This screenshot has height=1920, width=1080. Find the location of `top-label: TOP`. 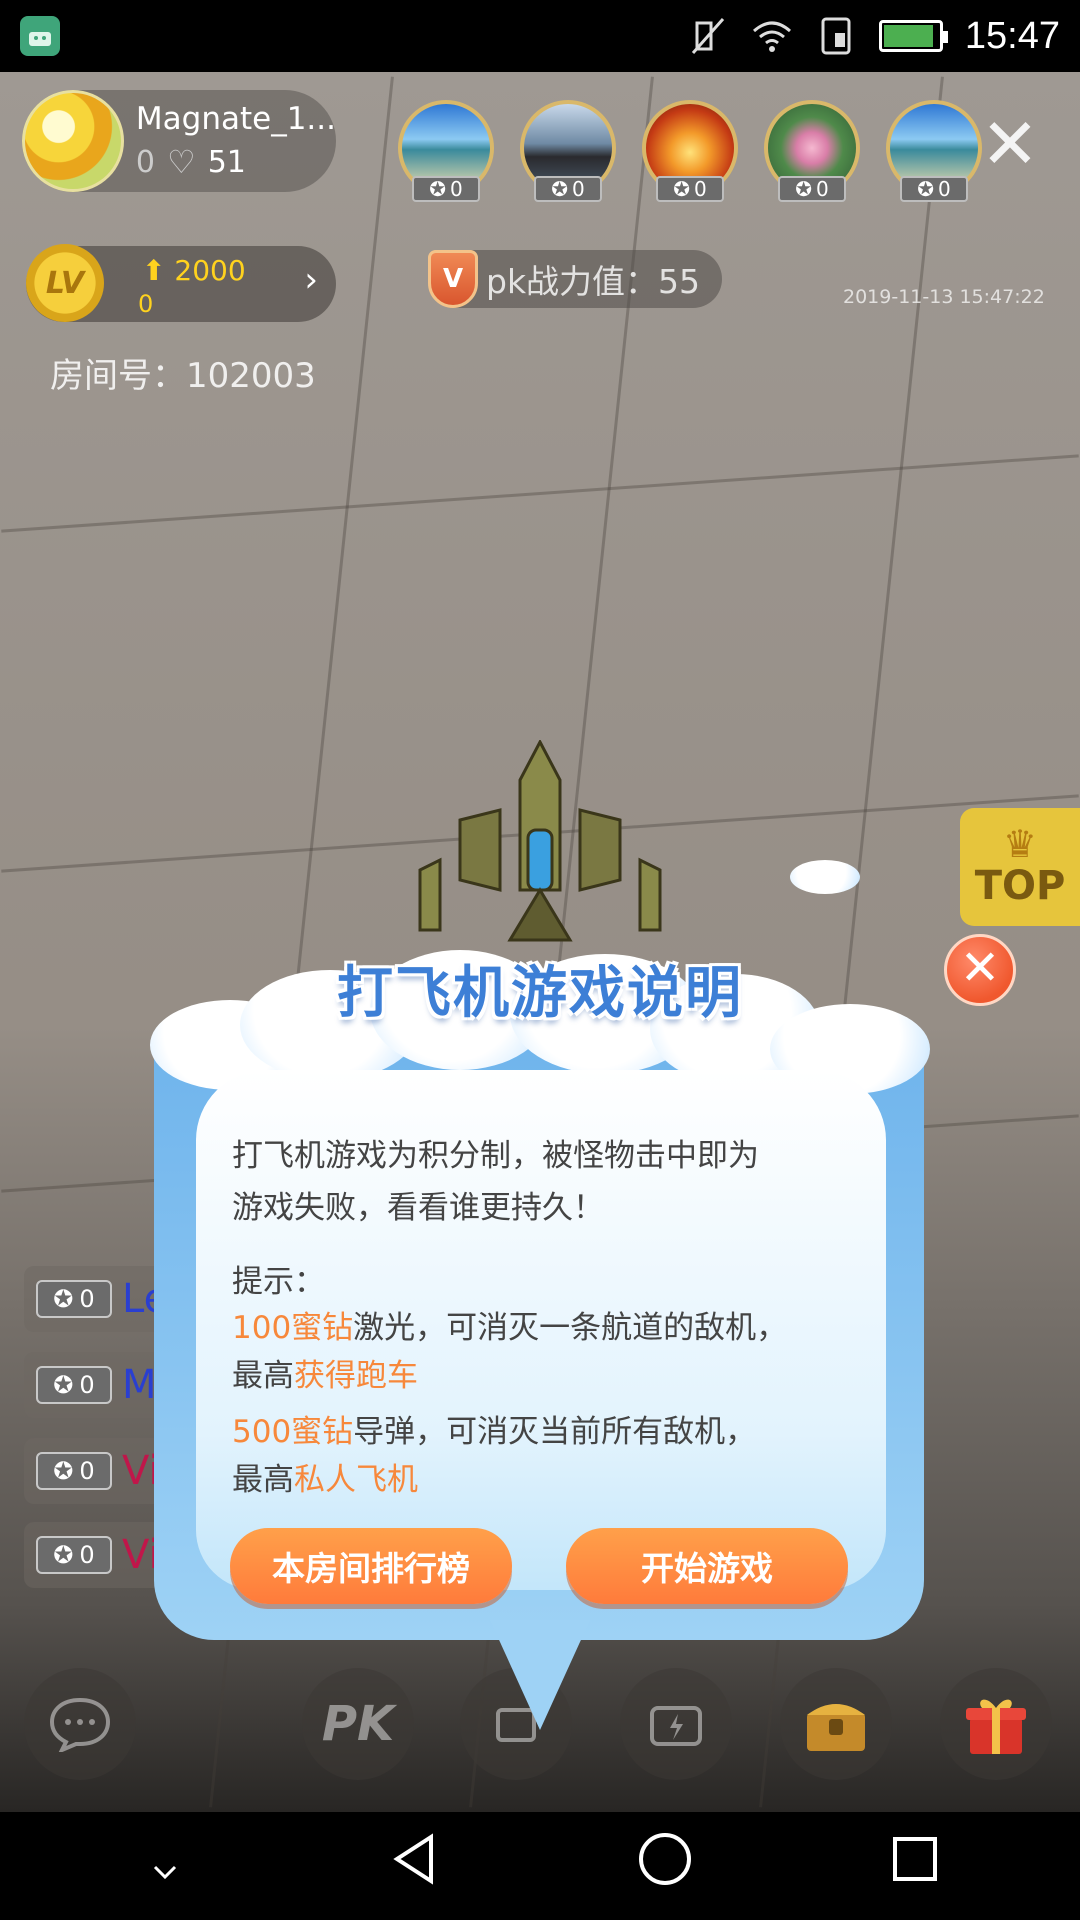

top-label: TOP is located at coordinates (1020, 886).